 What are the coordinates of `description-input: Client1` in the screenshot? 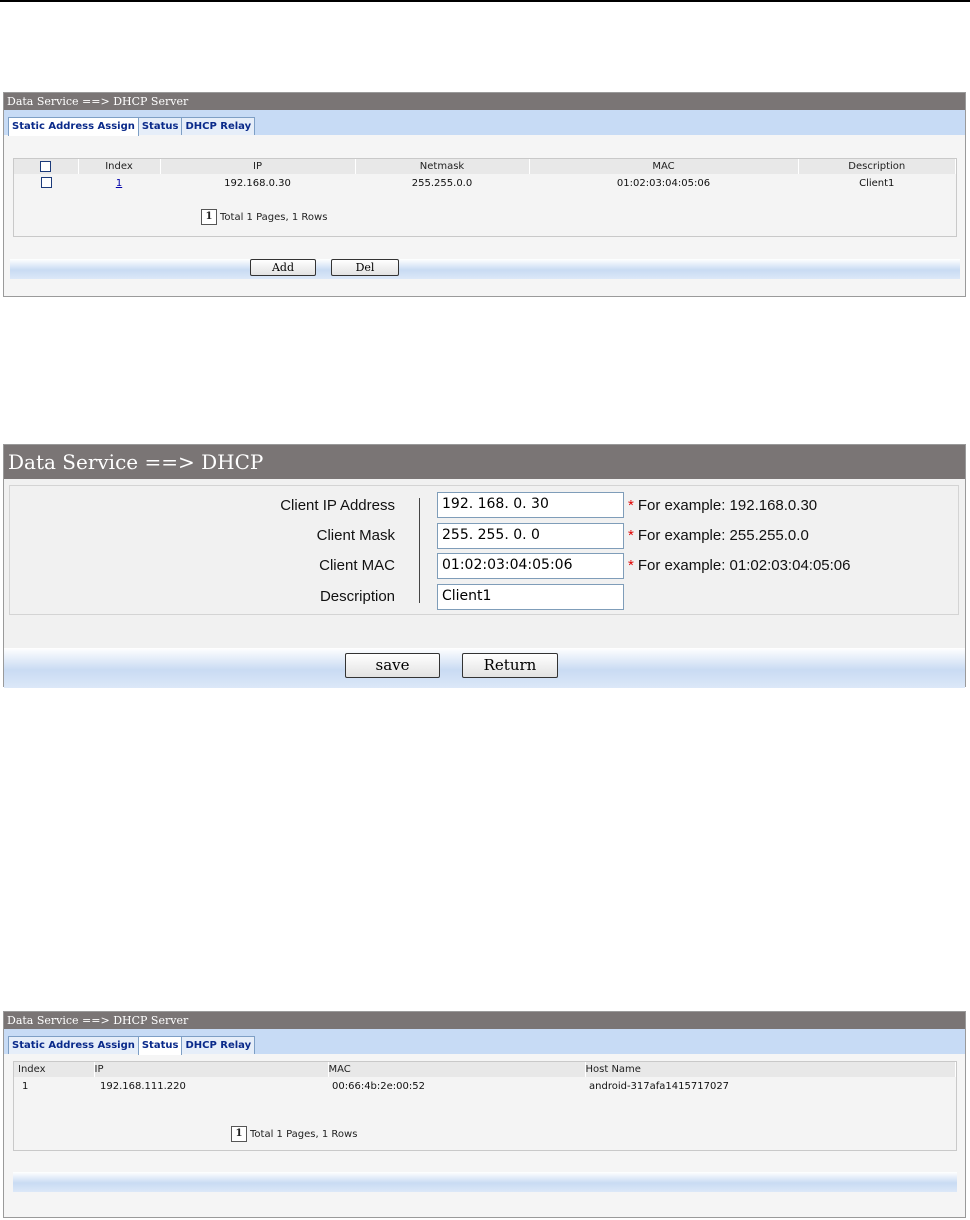 It's located at (530, 597).